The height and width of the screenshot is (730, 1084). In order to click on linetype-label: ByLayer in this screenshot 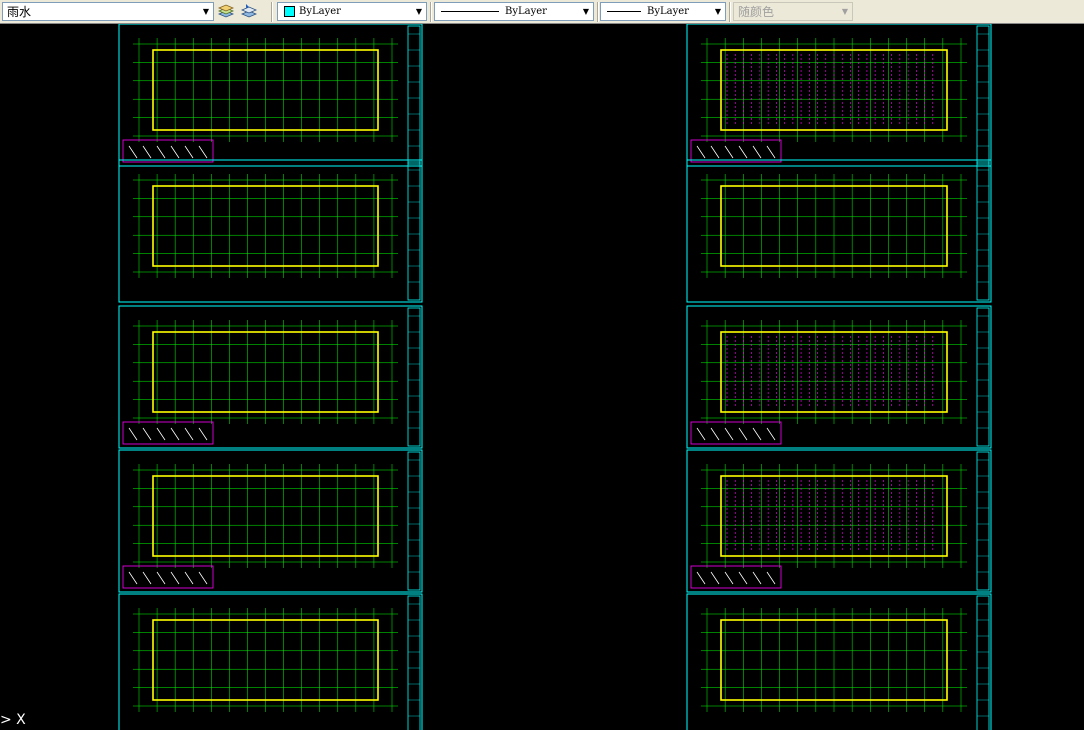, I will do `click(526, 11)`.